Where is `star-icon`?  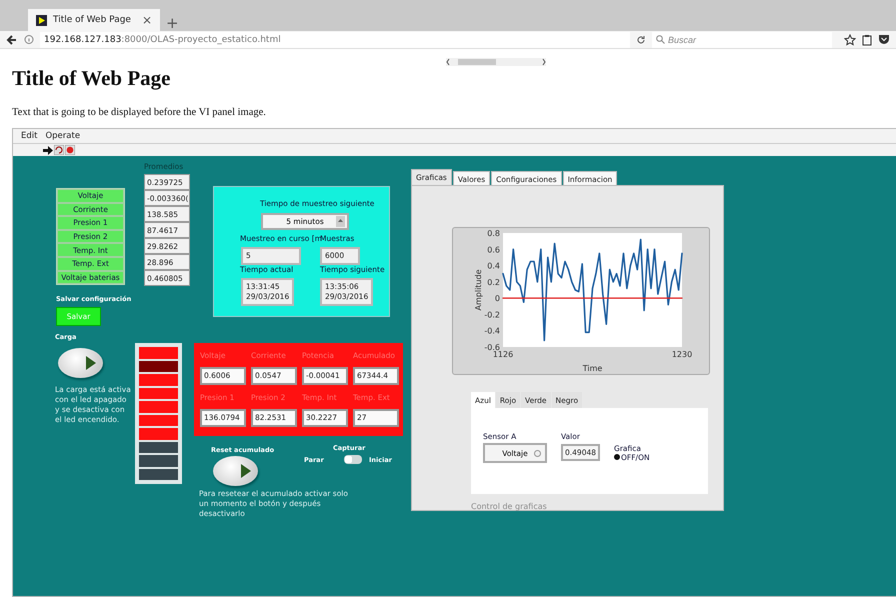
star-icon is located at coordinates (850, 40).